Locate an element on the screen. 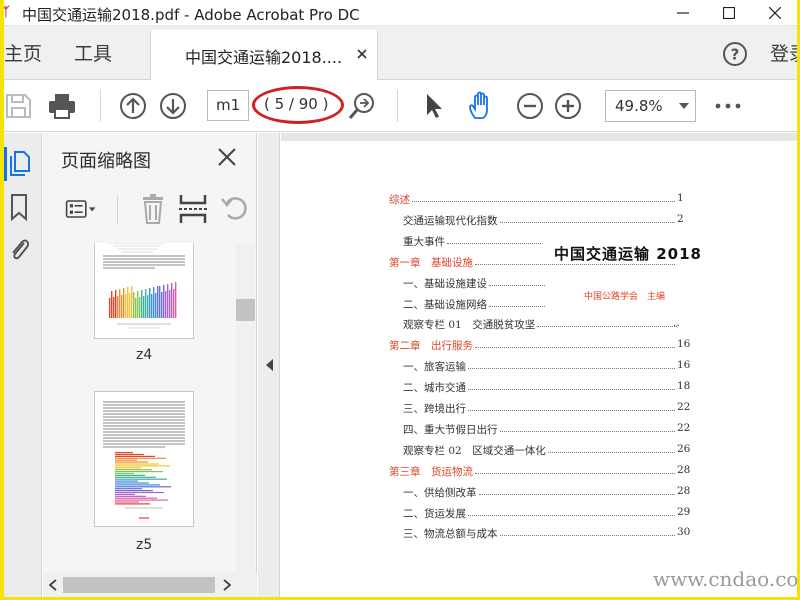 Image resolution: width=800 pixels, height=600 pixels. page-up-icon is located at coordinates (133, 106).